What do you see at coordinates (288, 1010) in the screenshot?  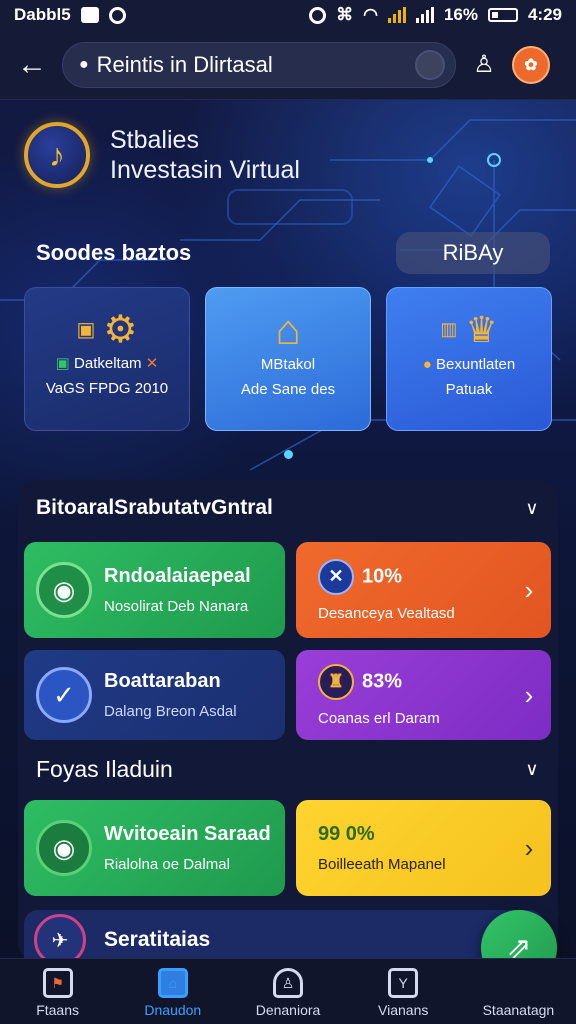 I see `nav-label: Denaniora` at bounding box center [288, 1010].